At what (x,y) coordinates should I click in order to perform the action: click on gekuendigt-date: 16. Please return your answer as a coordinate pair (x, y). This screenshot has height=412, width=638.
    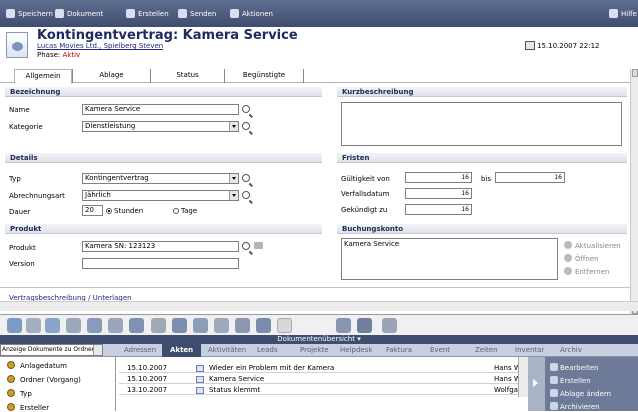
    Looking at the image, I should click on (438, 209).